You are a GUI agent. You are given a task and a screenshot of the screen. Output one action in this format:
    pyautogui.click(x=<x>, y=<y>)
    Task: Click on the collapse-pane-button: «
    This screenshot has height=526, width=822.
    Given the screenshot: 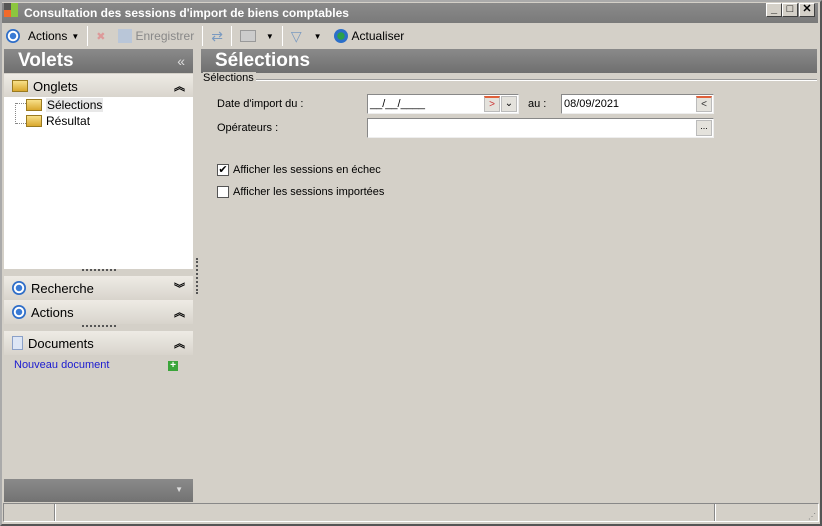 What is the action you would take?
    pyautogui.click(x=181, y=61)
    